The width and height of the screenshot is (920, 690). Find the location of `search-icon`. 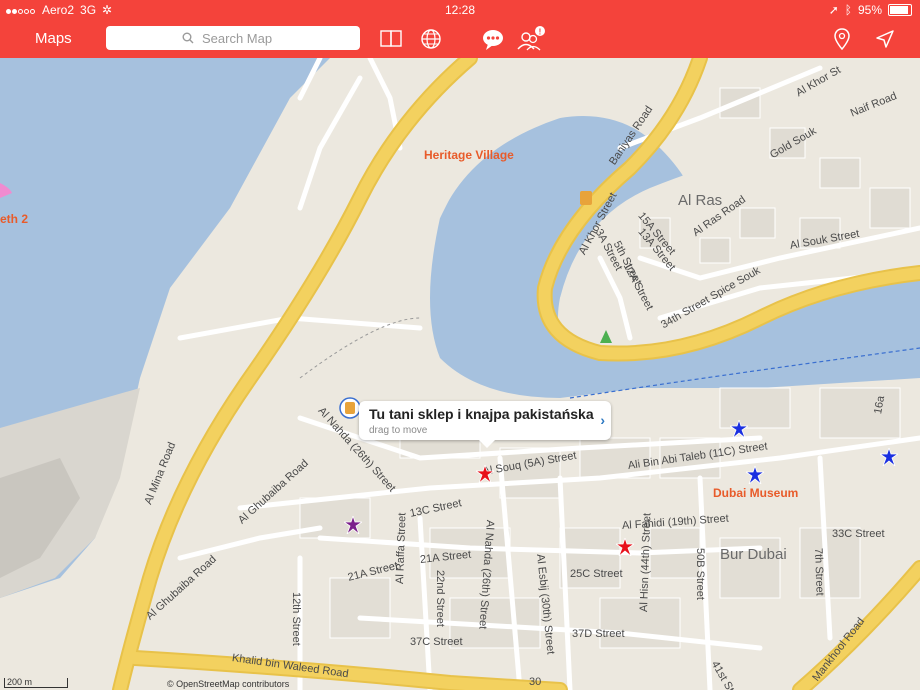

search-icon is located at coordinates (188, 38).